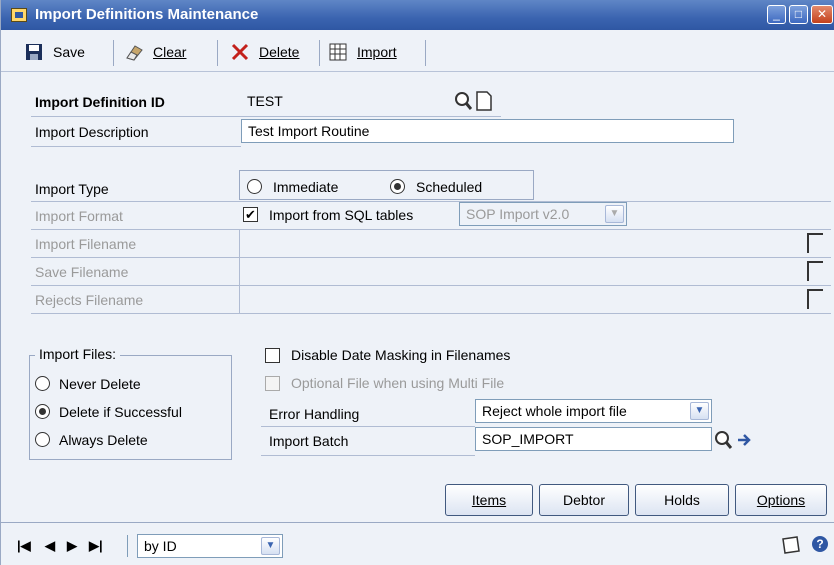 Image resolution: width=834 pixels, height=565 pixels. I want to click on go-arrow-icon, so click(744, 440).